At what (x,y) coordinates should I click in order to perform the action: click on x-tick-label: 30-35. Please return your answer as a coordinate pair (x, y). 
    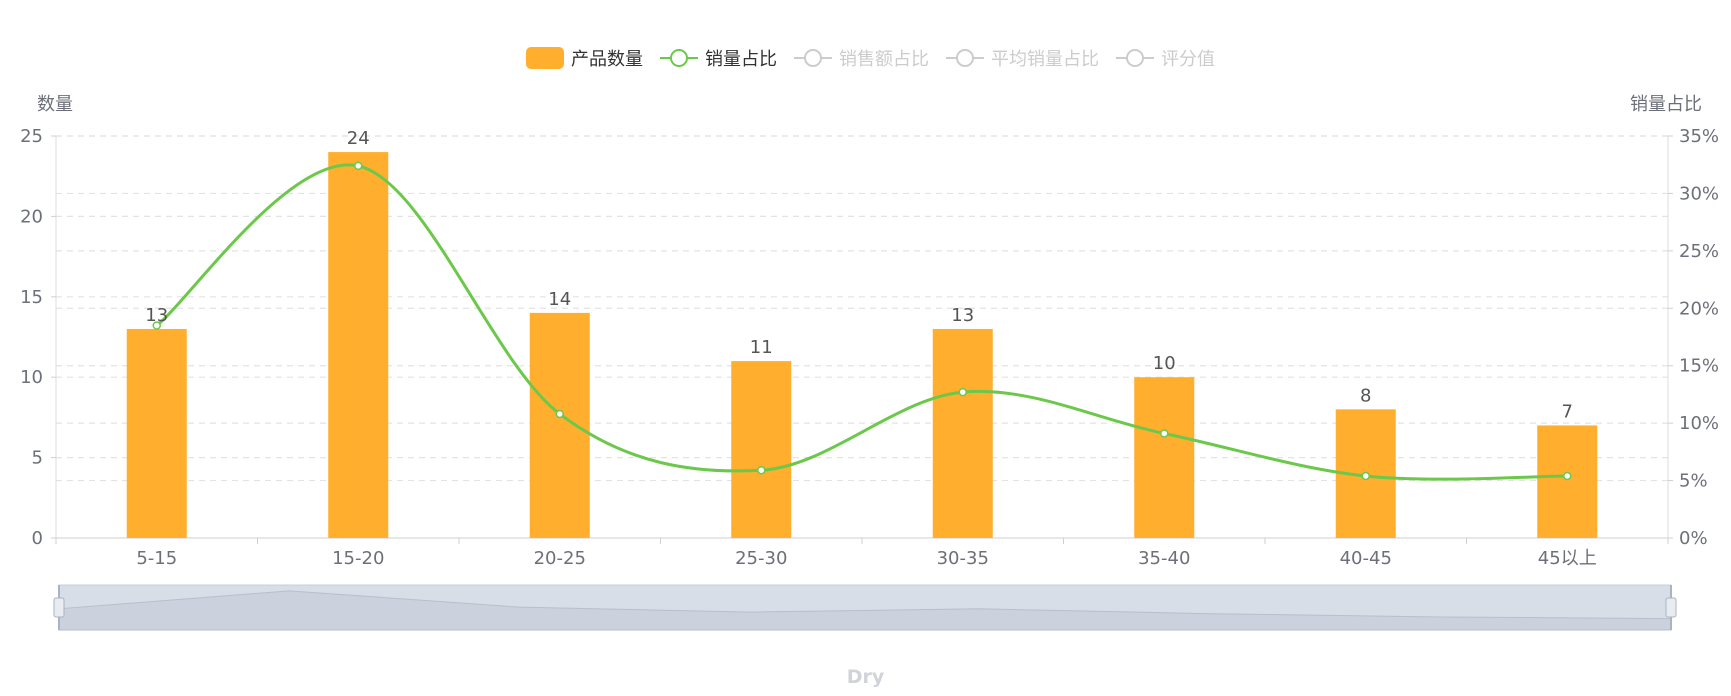
    Looking at the image, I should click on (963, 558).